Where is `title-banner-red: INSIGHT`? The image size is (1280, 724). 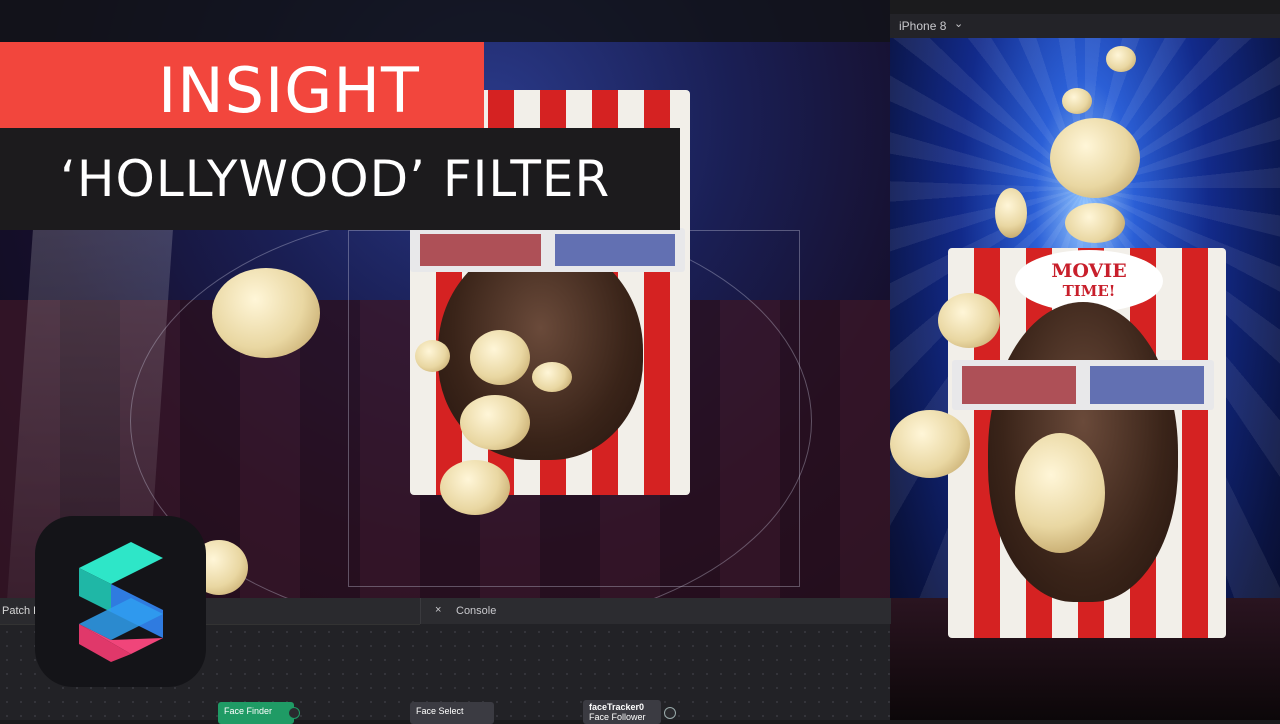 title-banner-red: INSIGHT is located at coordinates (242, 85).